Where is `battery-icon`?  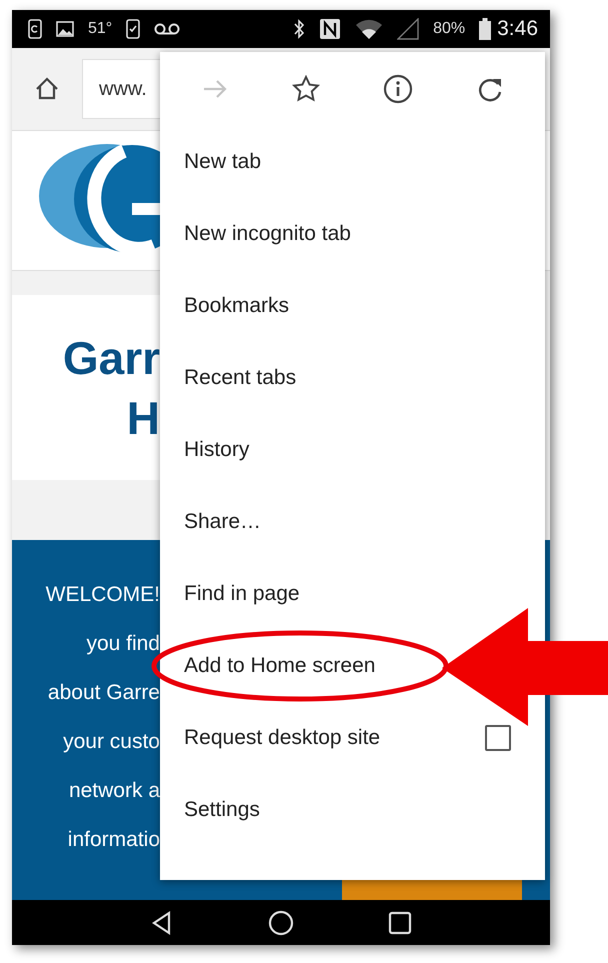
battery-icon is located at coordinates (485, 29).